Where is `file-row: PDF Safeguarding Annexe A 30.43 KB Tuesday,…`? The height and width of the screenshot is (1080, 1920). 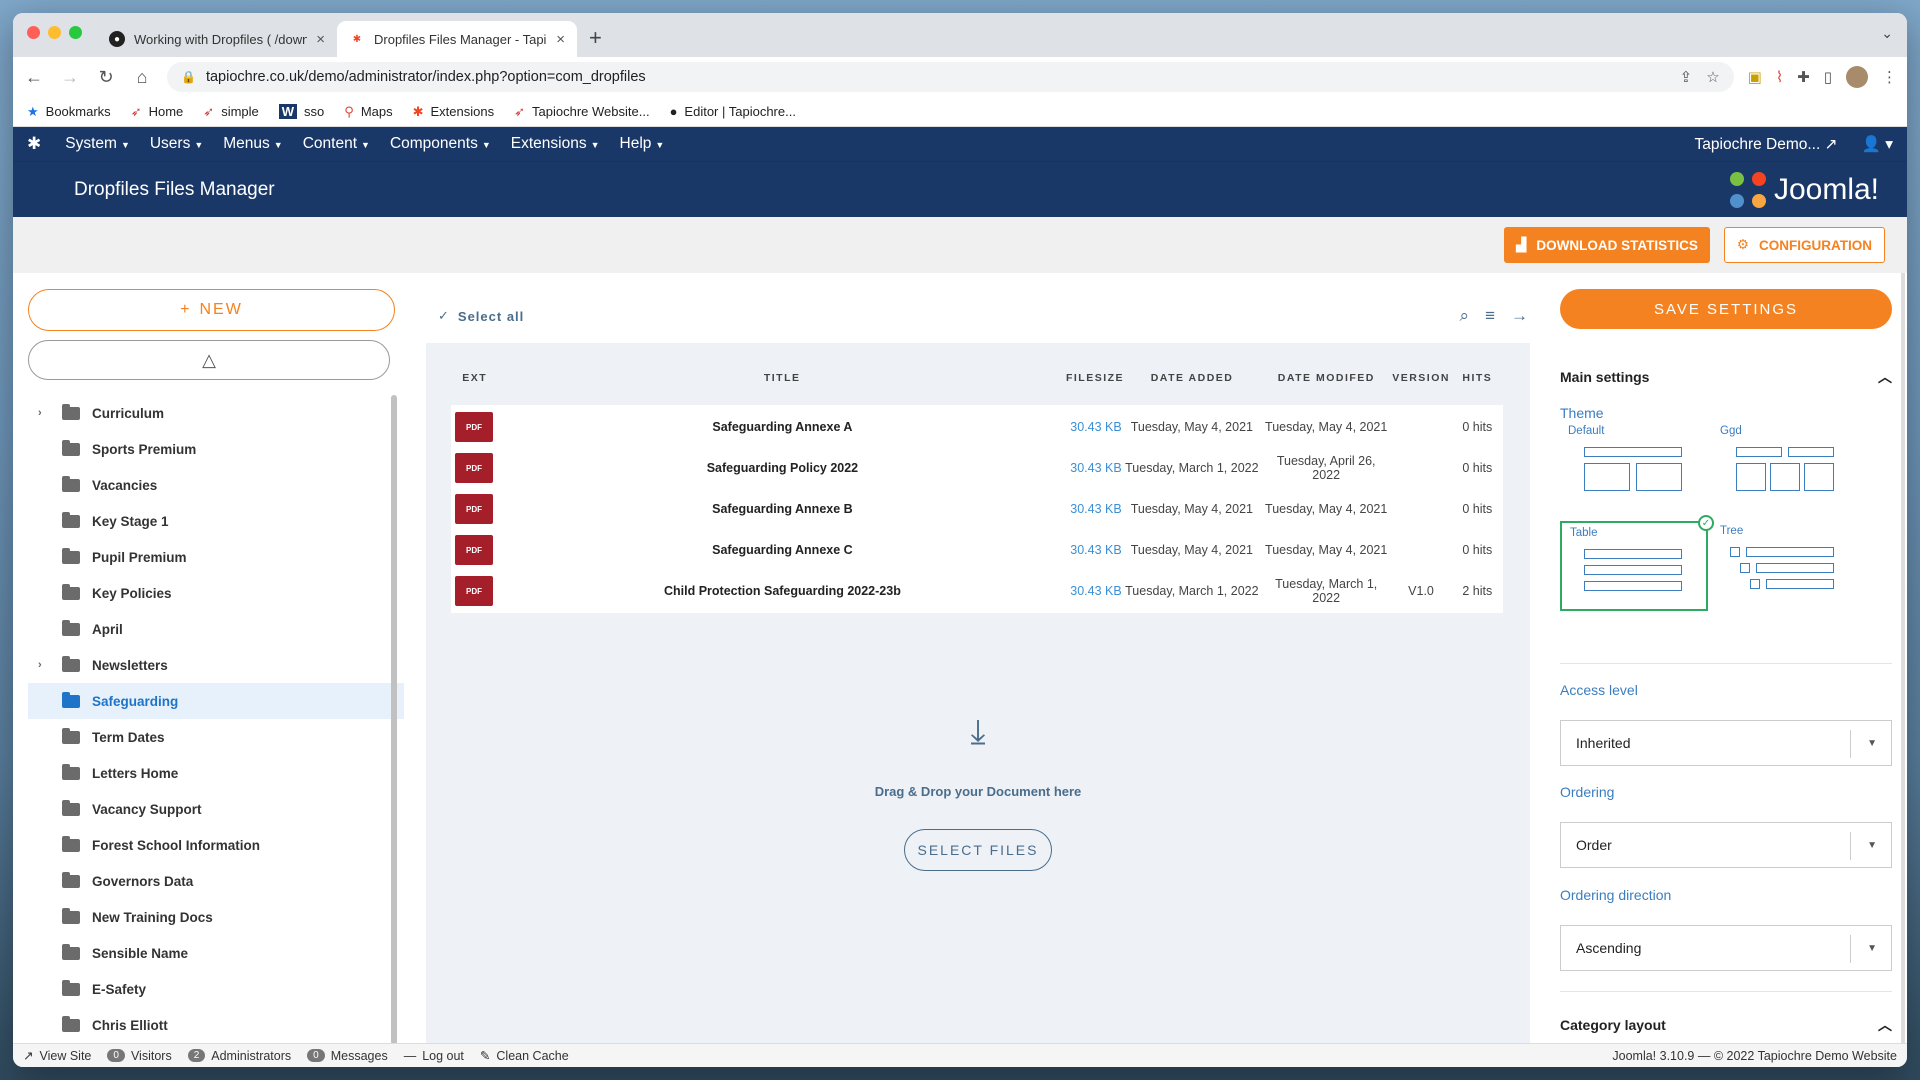 file-row: PDF Safeguarding Annexe A 30.43 KB Tuesday,… is located at coordinates (977, 427).